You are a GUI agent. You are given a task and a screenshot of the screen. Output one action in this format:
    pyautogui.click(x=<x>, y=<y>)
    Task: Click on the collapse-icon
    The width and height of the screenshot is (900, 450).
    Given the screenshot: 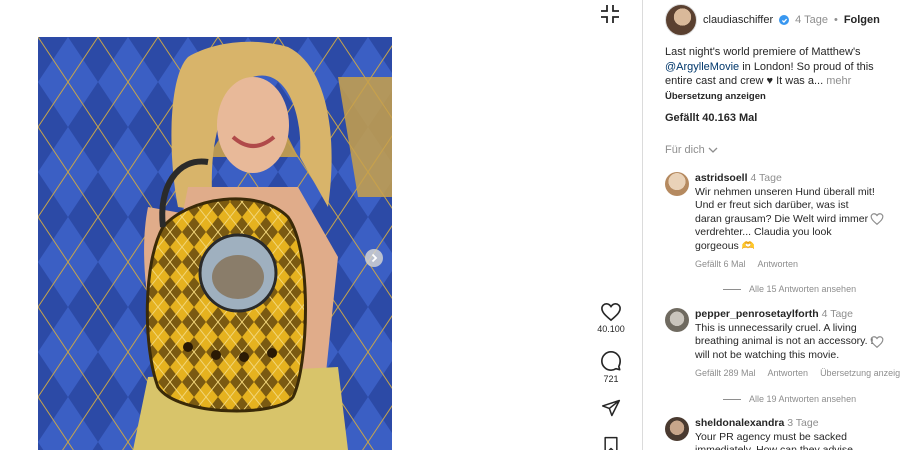 What is the action you would take?
    pyautogui.click(x=610, y=14)
    